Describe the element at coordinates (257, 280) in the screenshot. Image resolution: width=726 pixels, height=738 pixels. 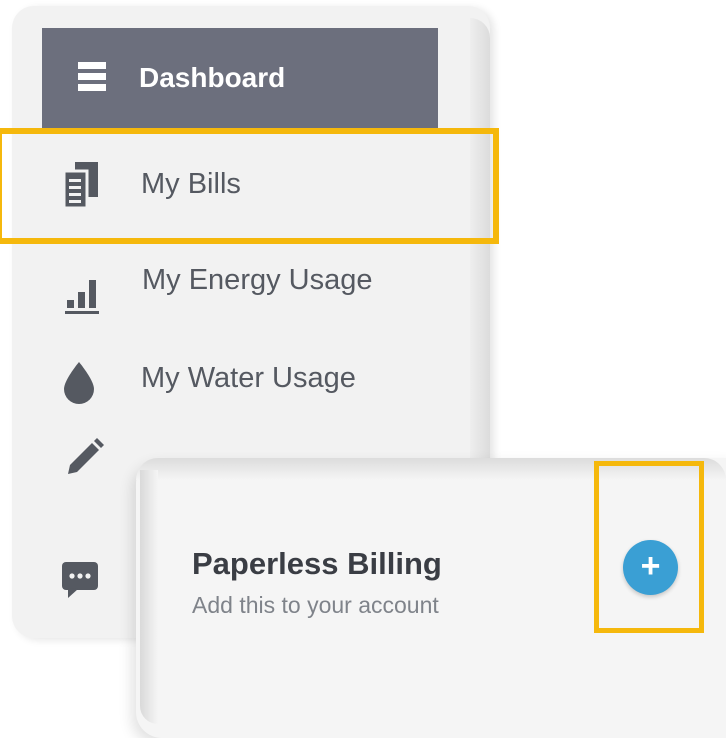
I see `sidebar-item-label: My Energy Usage` at that location.